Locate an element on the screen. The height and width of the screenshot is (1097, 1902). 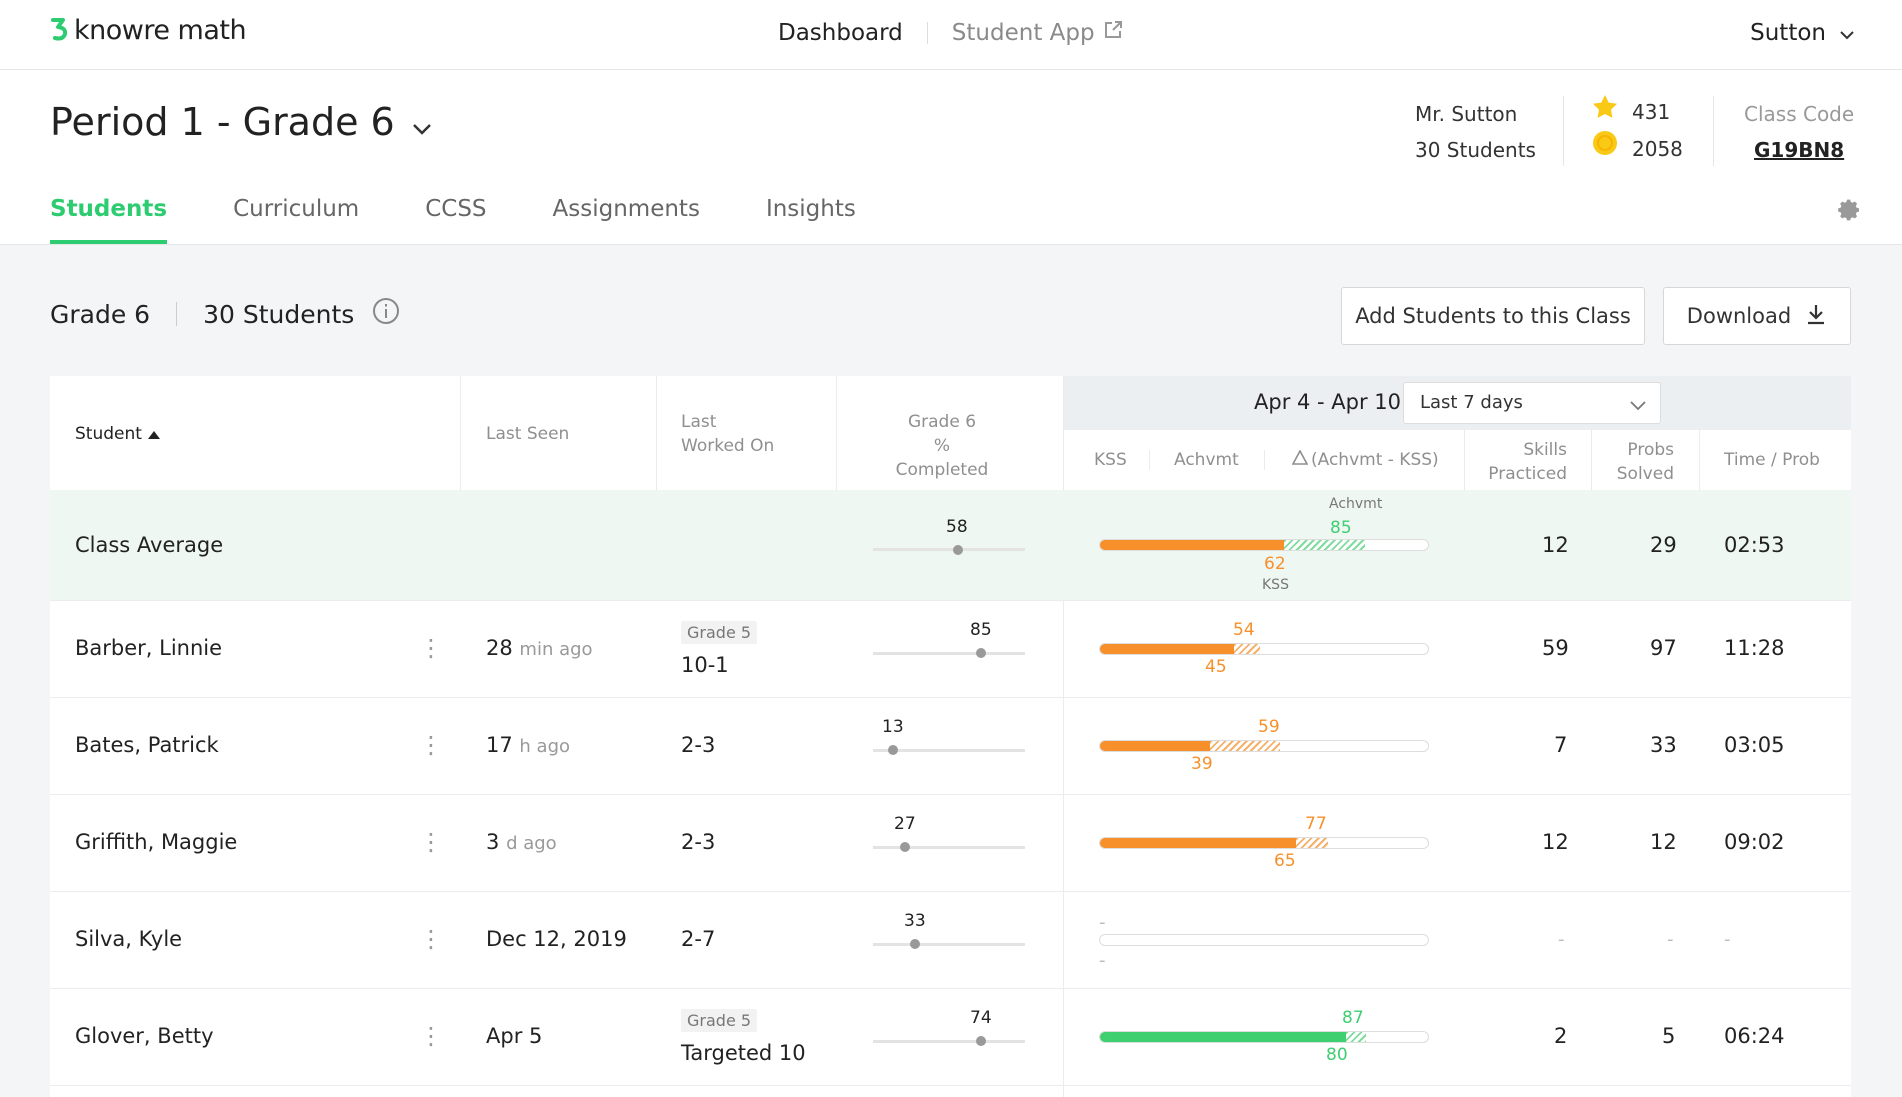
tab-insights: Insights is located at coordinates (811, 217).